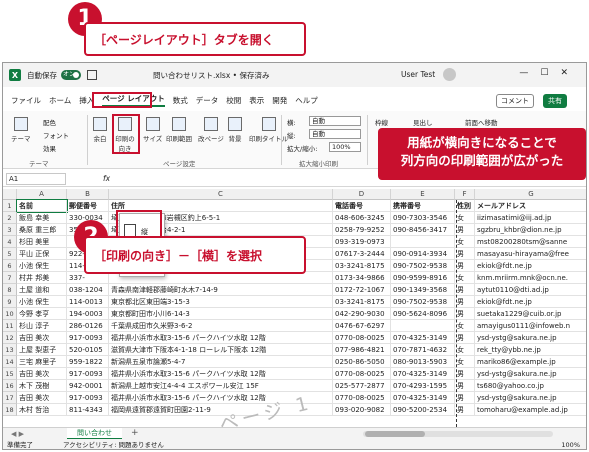 The width and height of the screenshot is (589, 452). What do you see at coordinates (268, 130) in the screenshot?
I see `print-titles-button: 印刷タイトル` at bounding box center [268, 130].